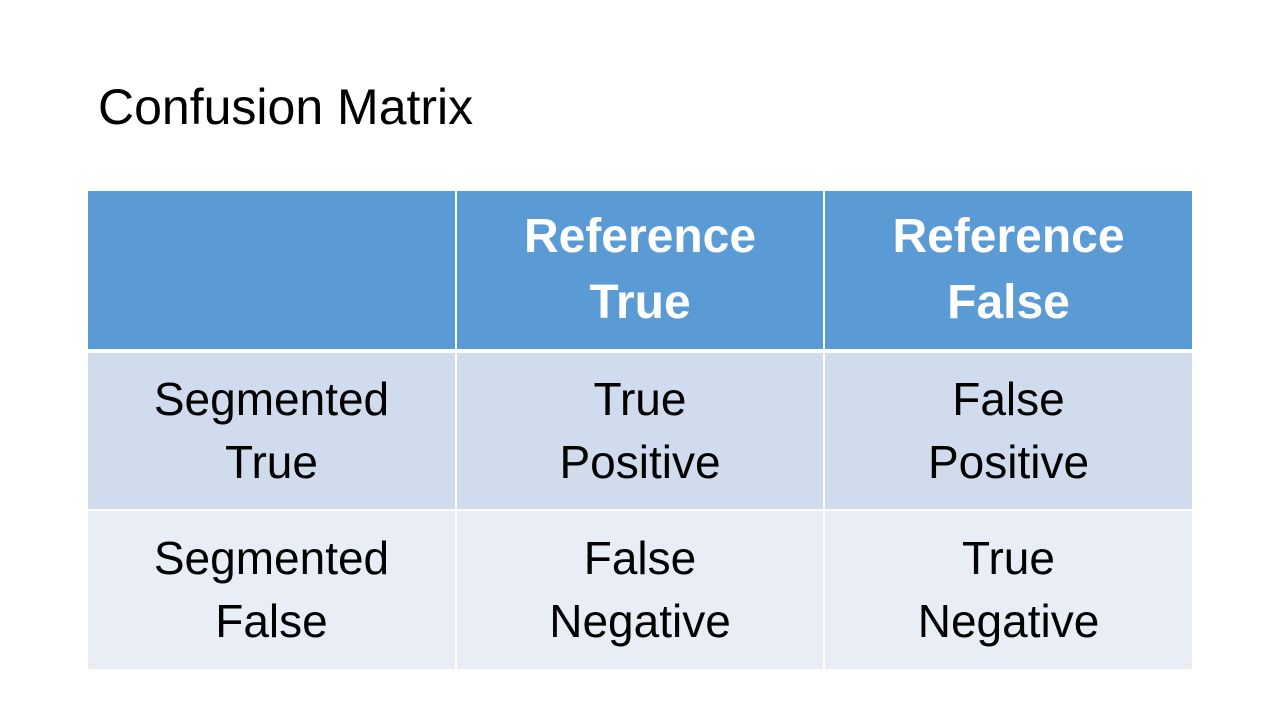 This screenshot has width=1280, height=720. Describe the element at coordinates (1007, 589) in the screenshot. I see `cell-true-negative: True Negative` at that location.